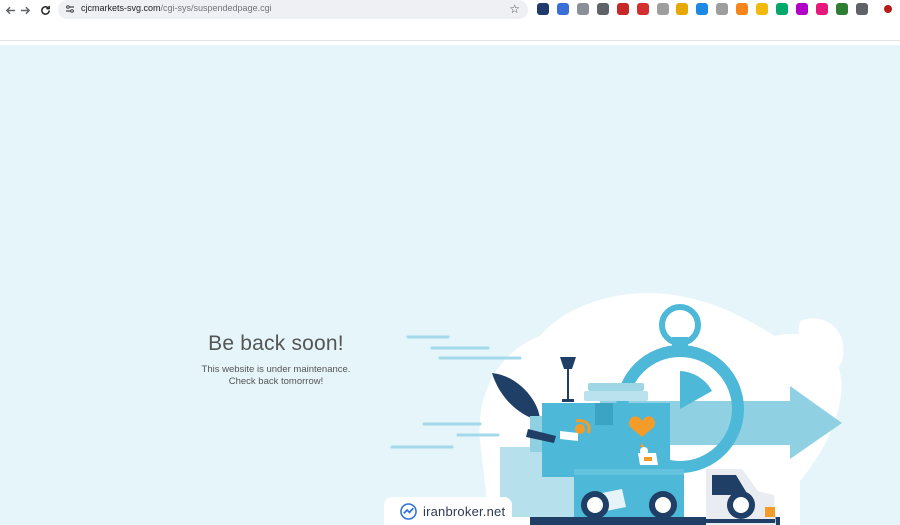 The image size is (900, 525). I want to click on forward-icon, so click(25, 10).